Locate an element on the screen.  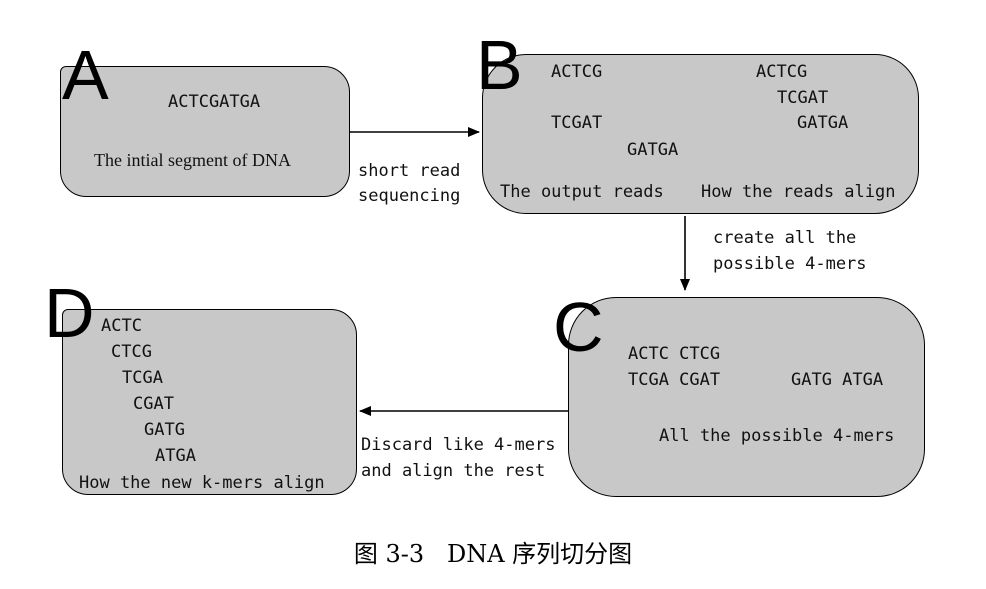
arrow-a-b-label-2: sequencing is located at coordinates (409, 196).